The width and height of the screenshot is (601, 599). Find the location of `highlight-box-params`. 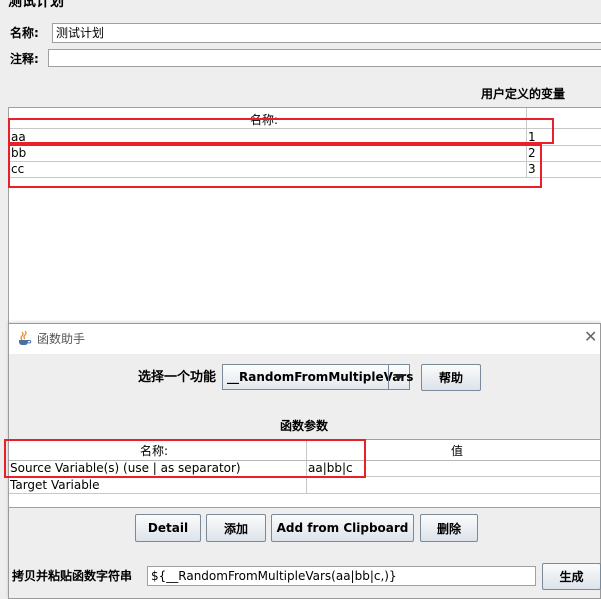

highlight-box-params is located at coordinates (185, 458).